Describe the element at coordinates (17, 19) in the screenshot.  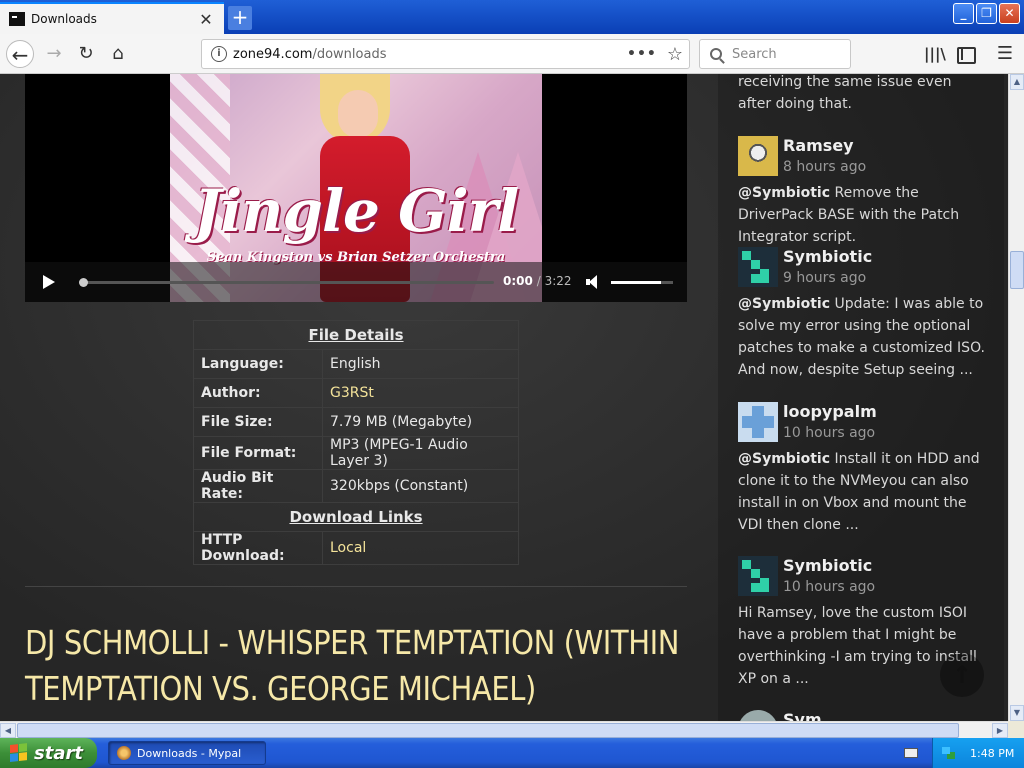
I see `terminal-icon` at that location.